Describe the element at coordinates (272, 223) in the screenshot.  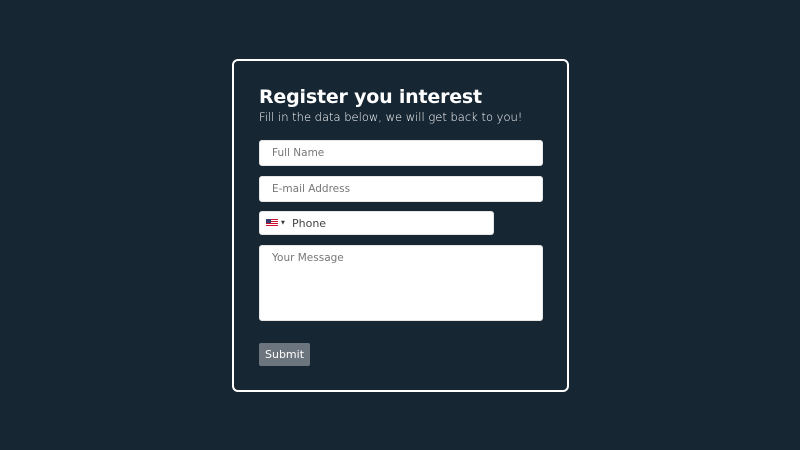
I see `us-flag-icon` at that location.